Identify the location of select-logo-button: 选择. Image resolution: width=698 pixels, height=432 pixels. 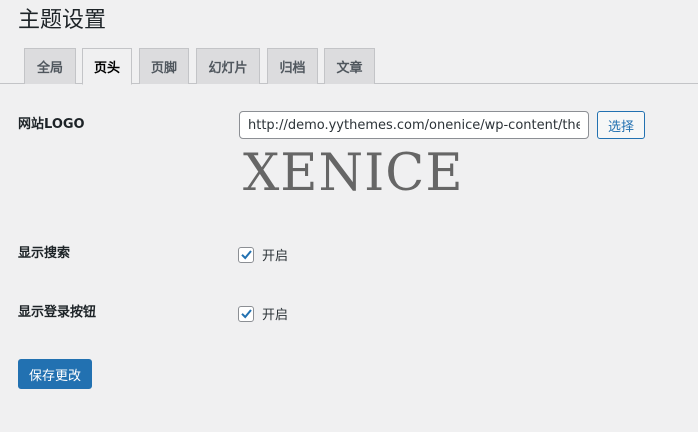
(621, 125).